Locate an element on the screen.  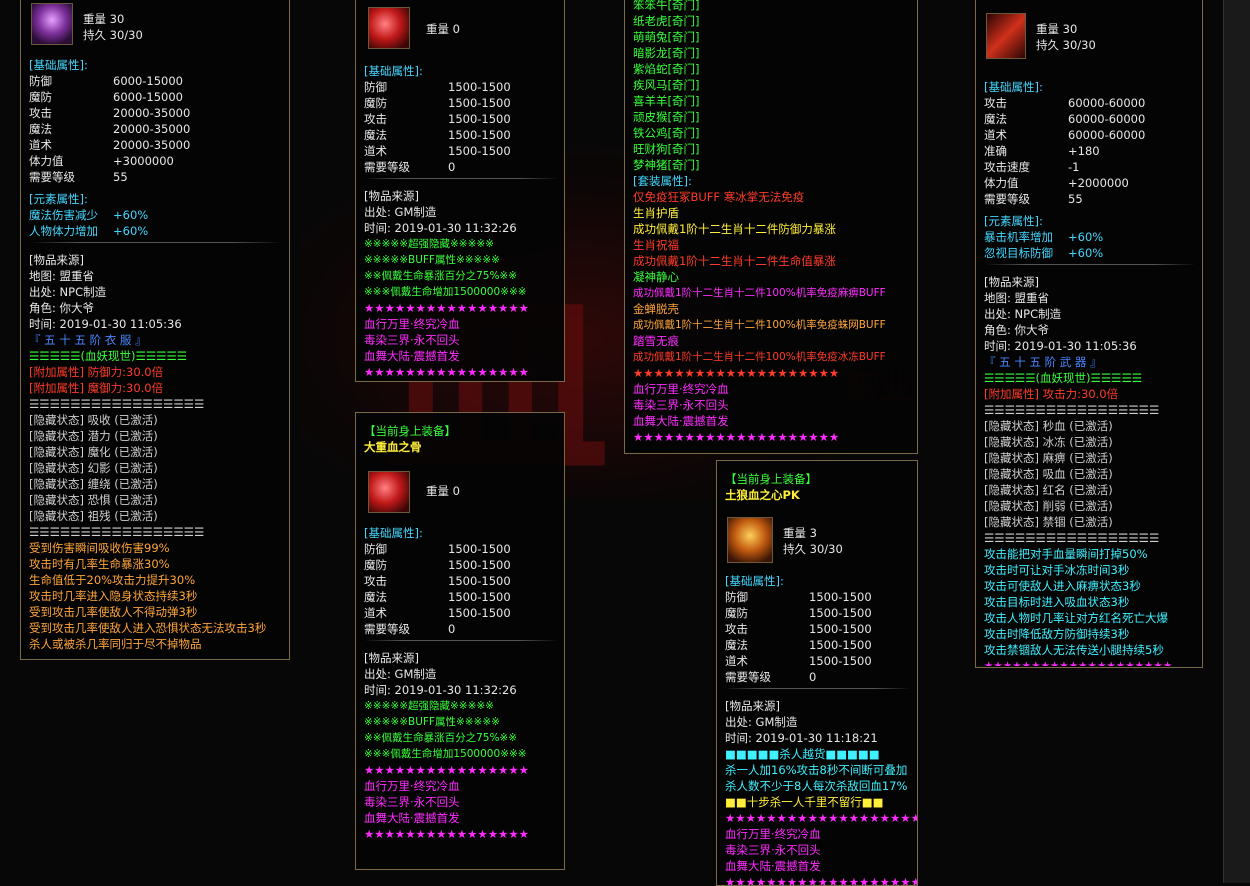
equipped-header: 【当前身上装备】 is located at coordinates (410, 431).